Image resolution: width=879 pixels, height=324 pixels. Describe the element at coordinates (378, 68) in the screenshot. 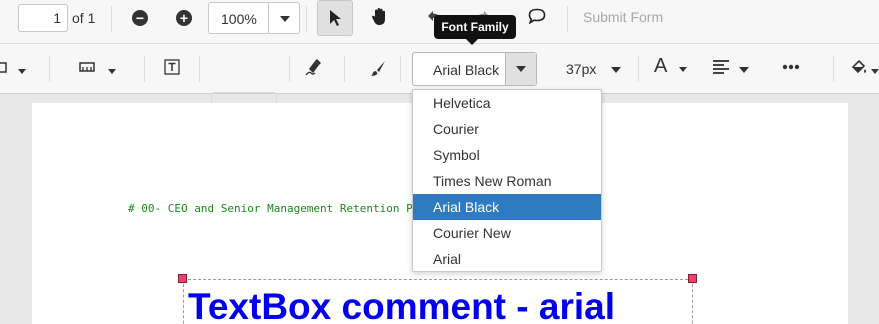

I see `ink-brush-icon` at that location.